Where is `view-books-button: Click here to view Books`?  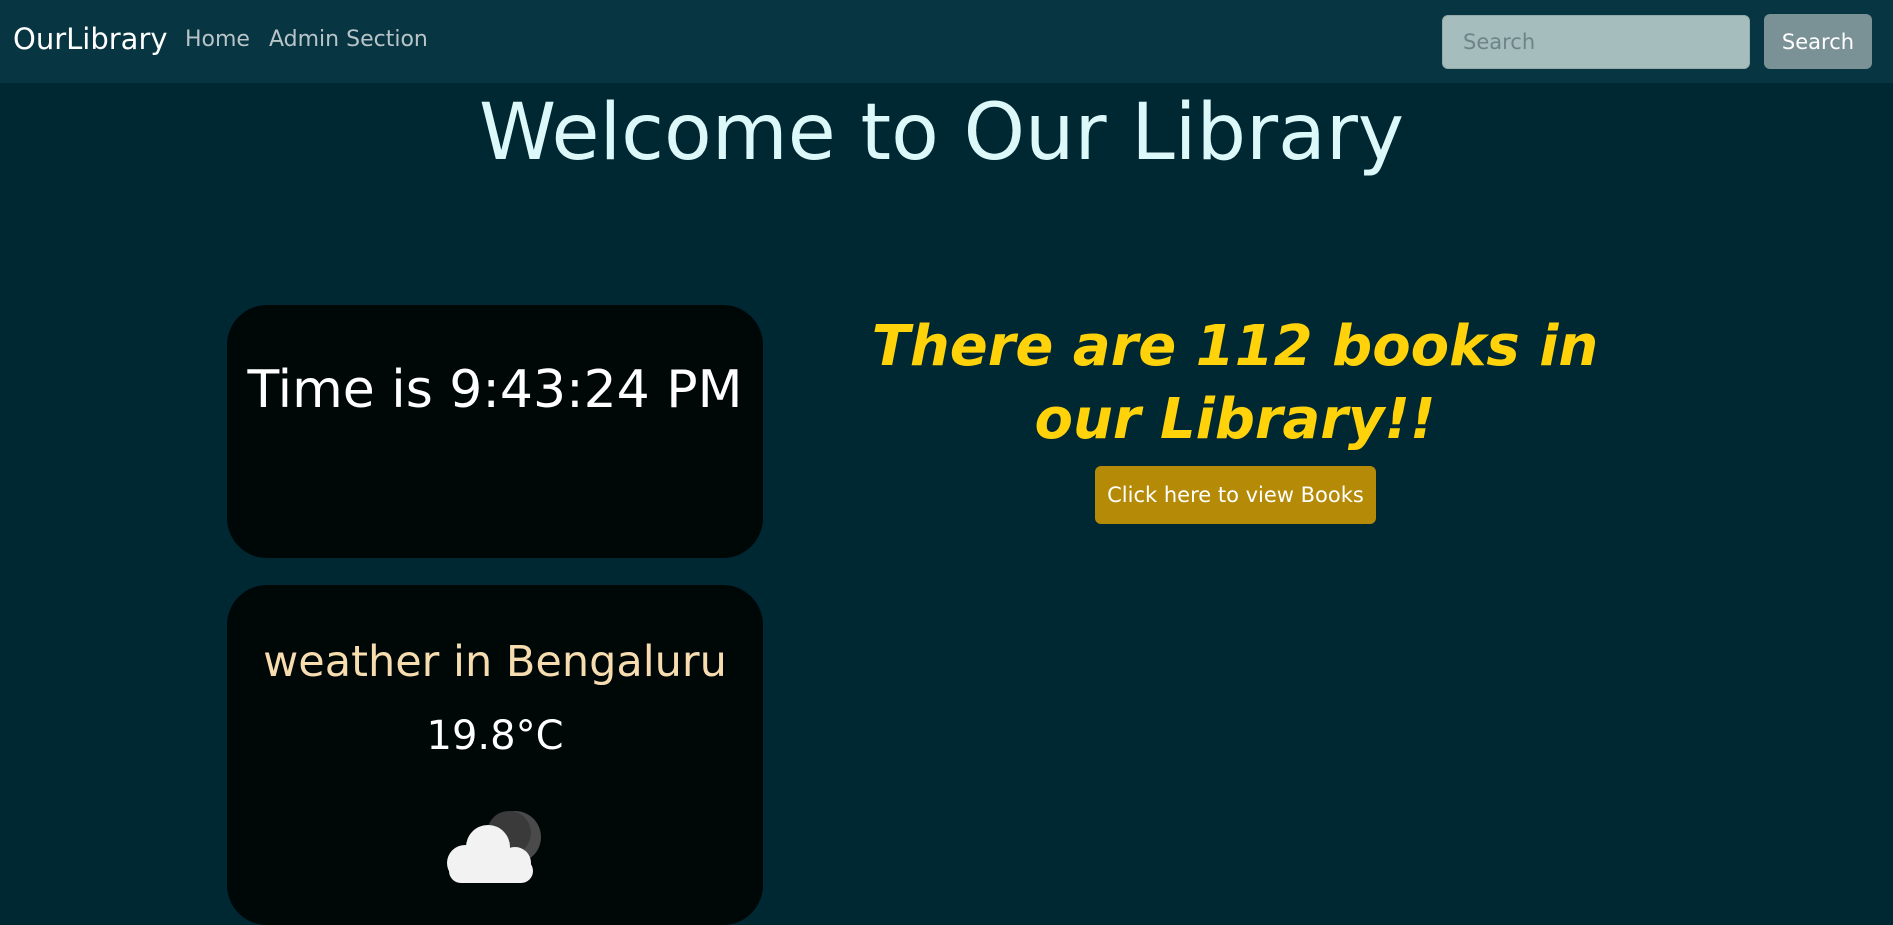 view-books-button: Click here to view Books is located at coordinates (1235, 495).